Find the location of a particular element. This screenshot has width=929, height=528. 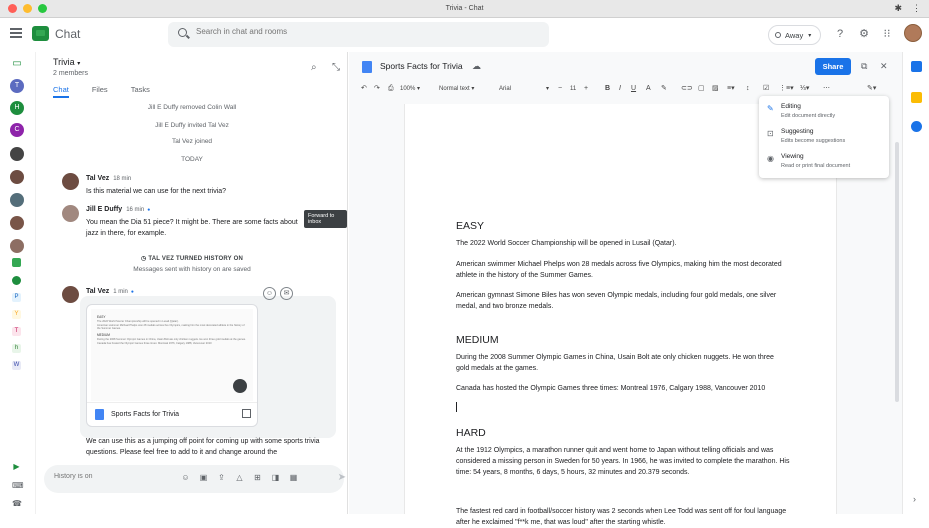

contact-avatar-h: H is located at coordinates (17, 108).